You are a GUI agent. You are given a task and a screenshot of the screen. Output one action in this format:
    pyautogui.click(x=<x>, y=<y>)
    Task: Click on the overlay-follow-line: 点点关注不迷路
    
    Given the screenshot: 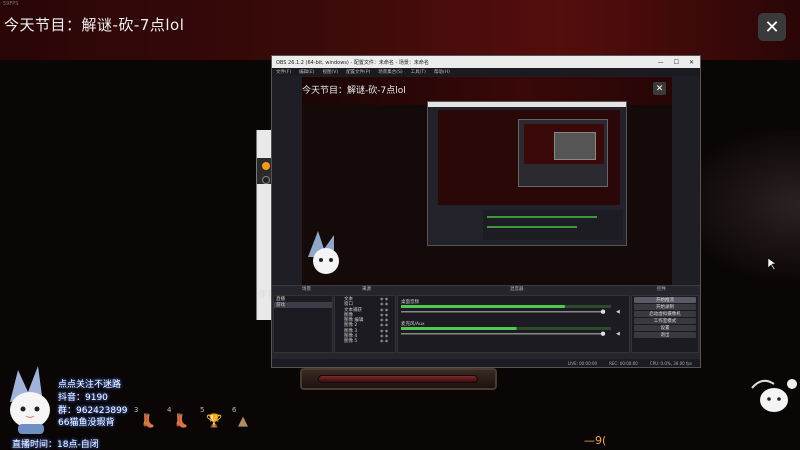 What is the action you would take?
    pyautogui.click(x=90, y=385)
    